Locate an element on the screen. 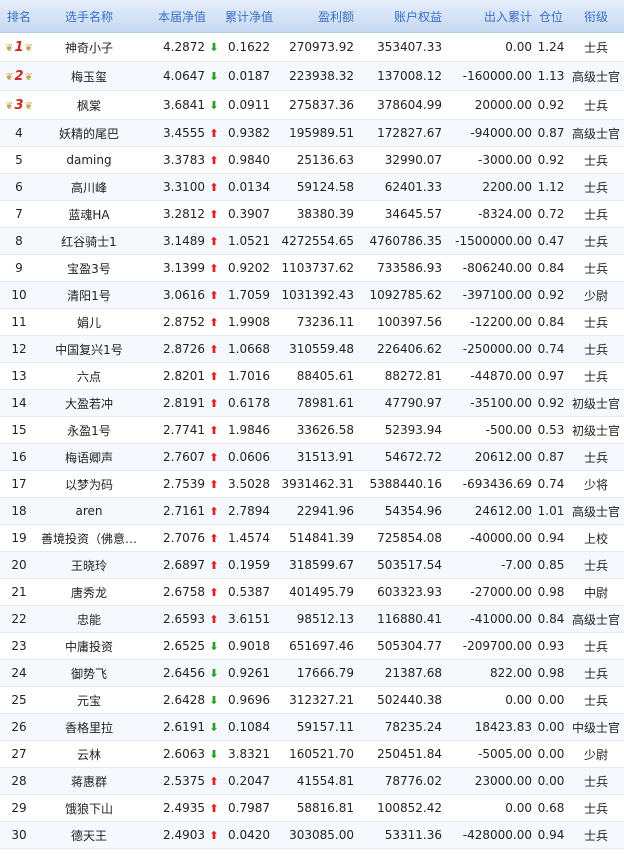  arrow-down-icon: ⬇ is located at coordinates (214, 646).